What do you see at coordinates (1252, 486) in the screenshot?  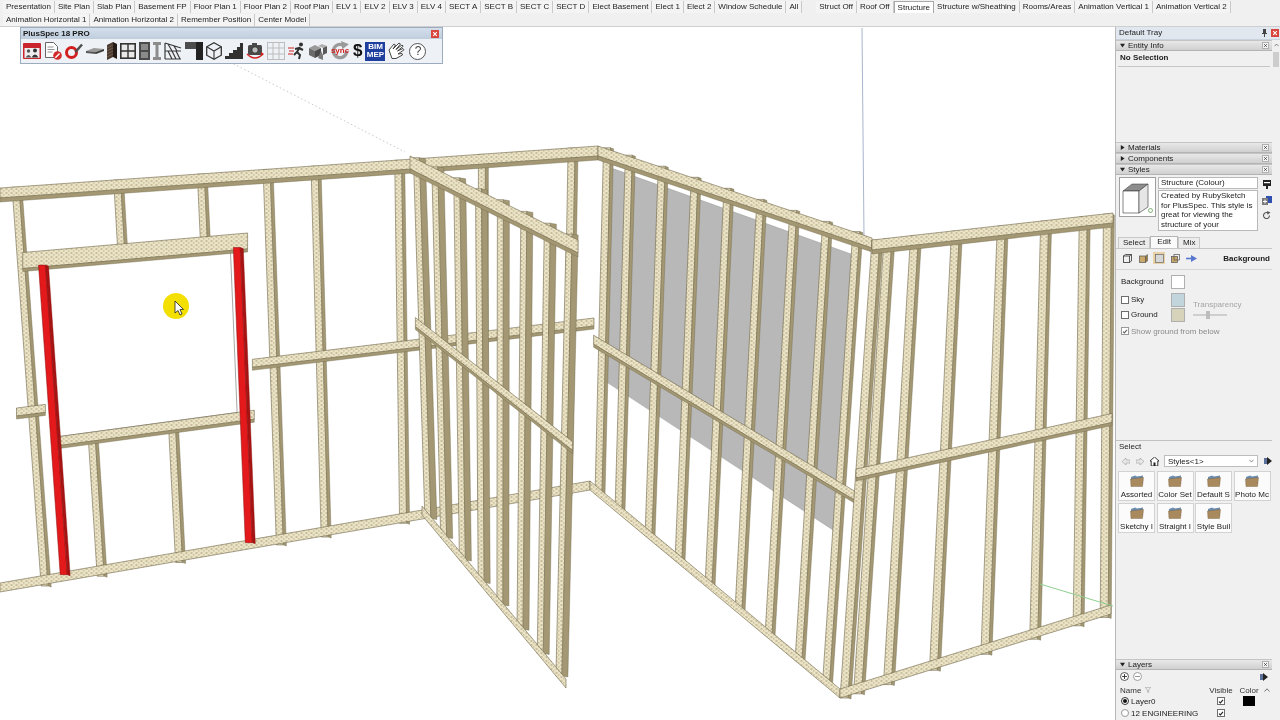 I see `style-folder: Photo Mc` at bounding box center [1252, 486].